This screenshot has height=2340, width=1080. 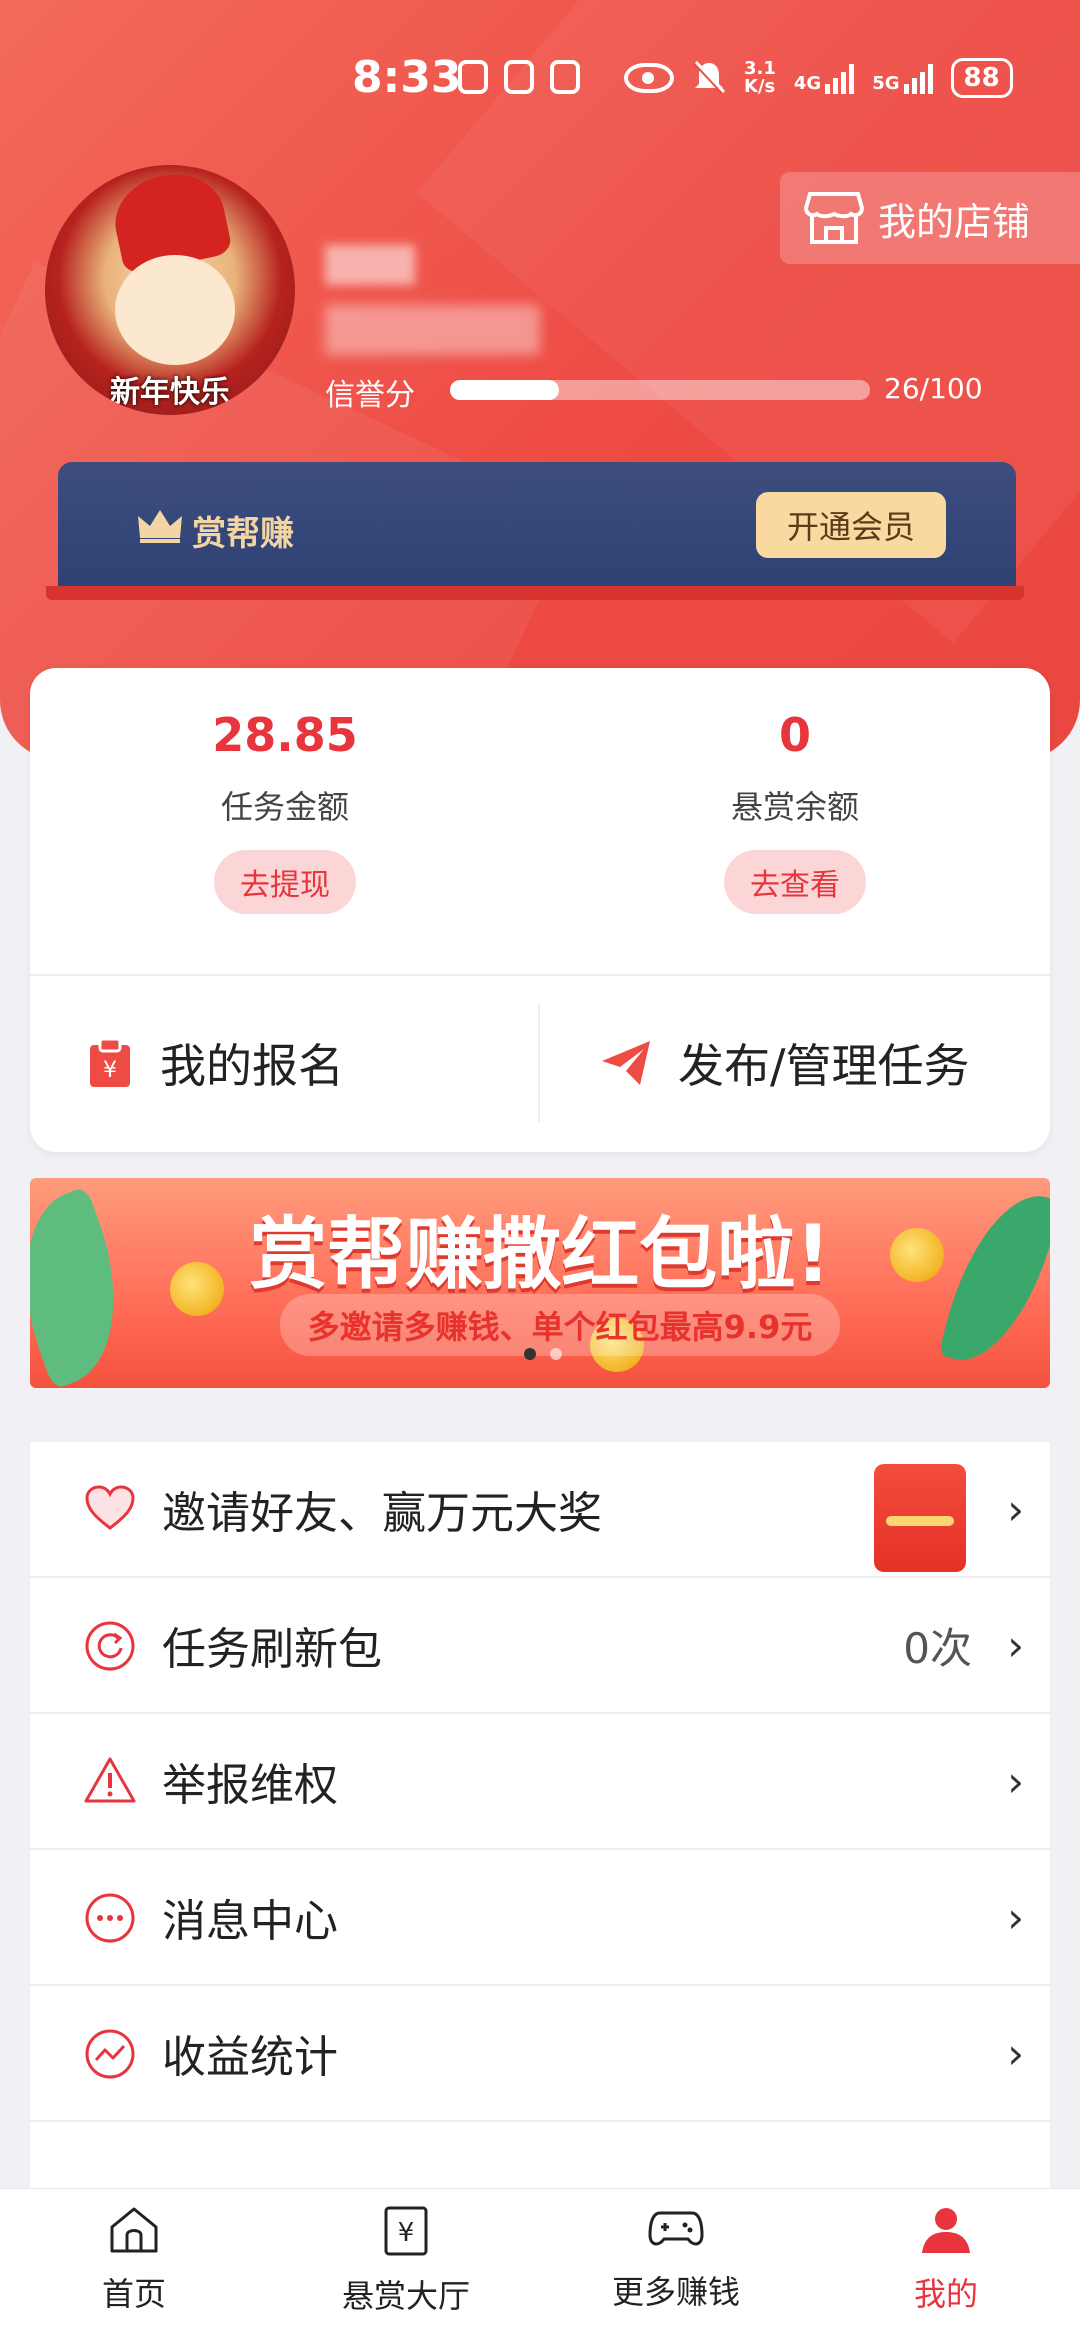 I want to click on warning-icon, so click(x=110, y=1780).